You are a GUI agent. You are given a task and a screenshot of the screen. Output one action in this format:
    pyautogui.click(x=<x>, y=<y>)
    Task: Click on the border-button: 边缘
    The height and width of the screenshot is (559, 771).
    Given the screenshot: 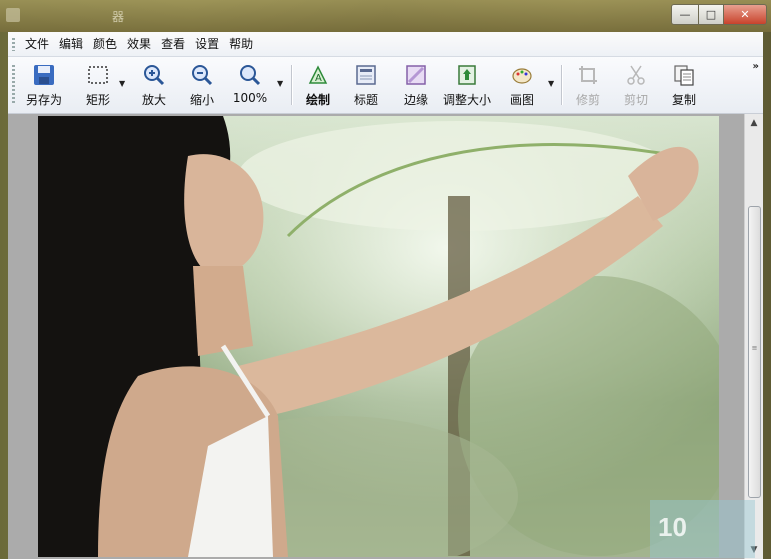 What is the action you would take?
    pyautogui.click(x=416, y=85)
    